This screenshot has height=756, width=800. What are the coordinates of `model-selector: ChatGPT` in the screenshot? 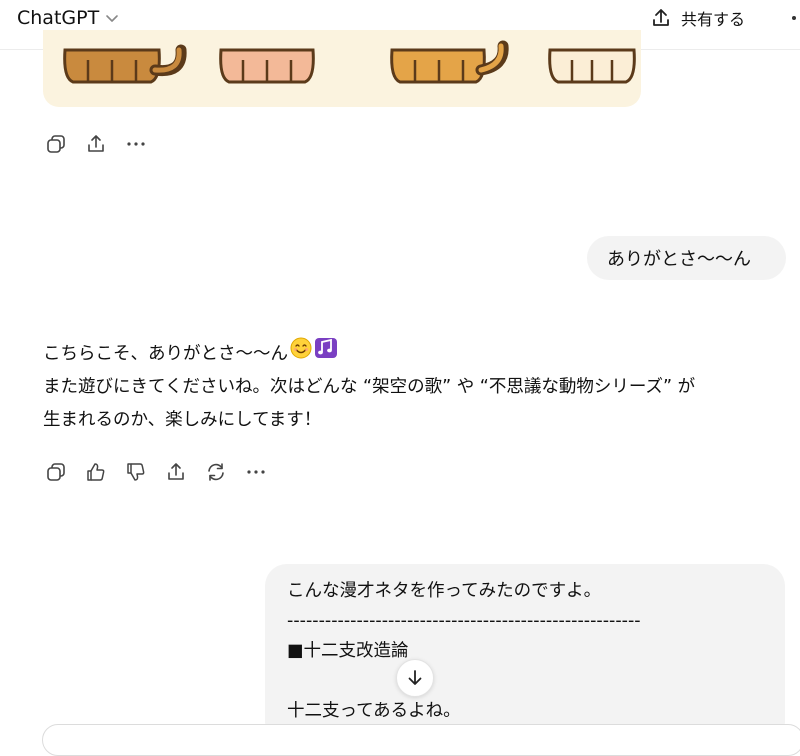 It's located at (68, 18).